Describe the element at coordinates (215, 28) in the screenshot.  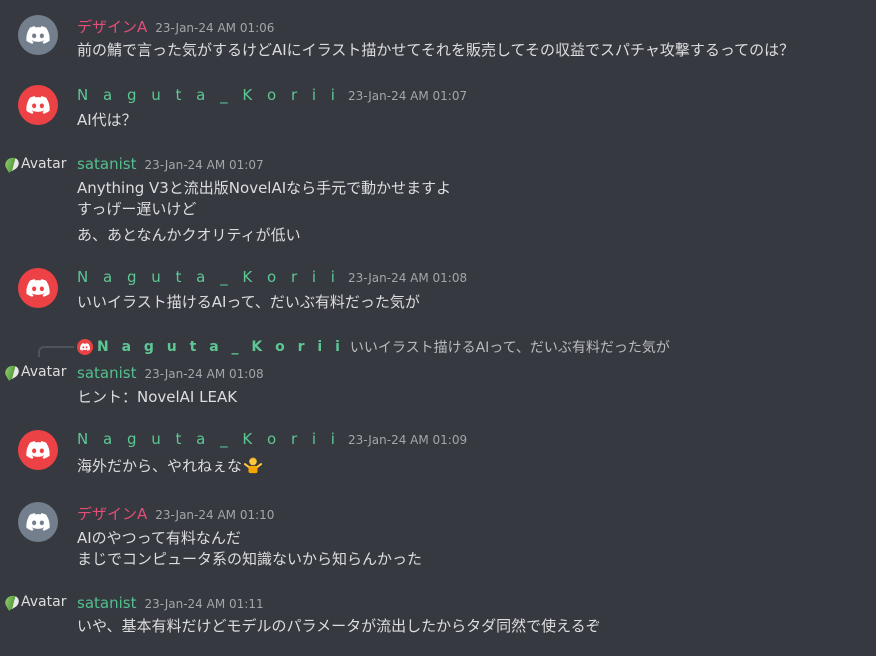
I see `timestamp: 23-Jan-24 AM 01:06` at that location.